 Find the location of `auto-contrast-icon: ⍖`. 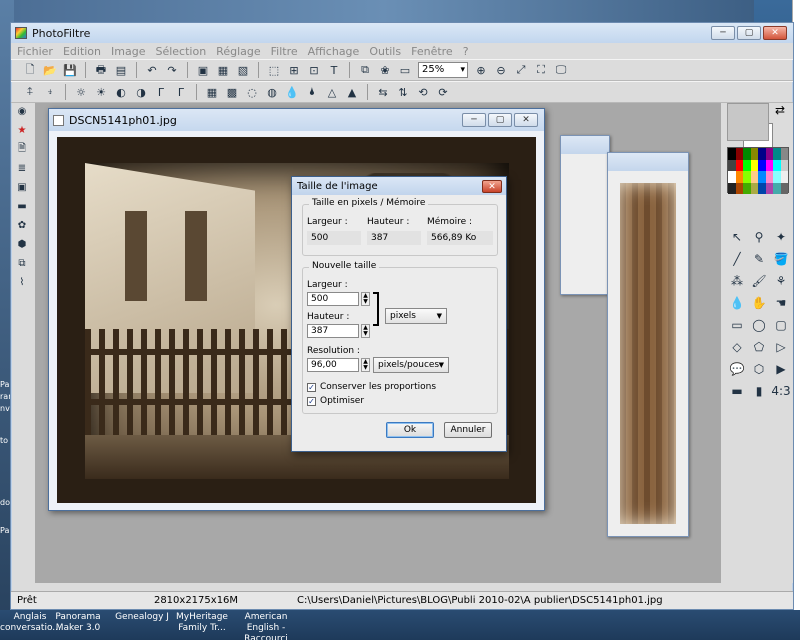

auto-contrast-icon: ⍖ is located at coordinates (50, 92).